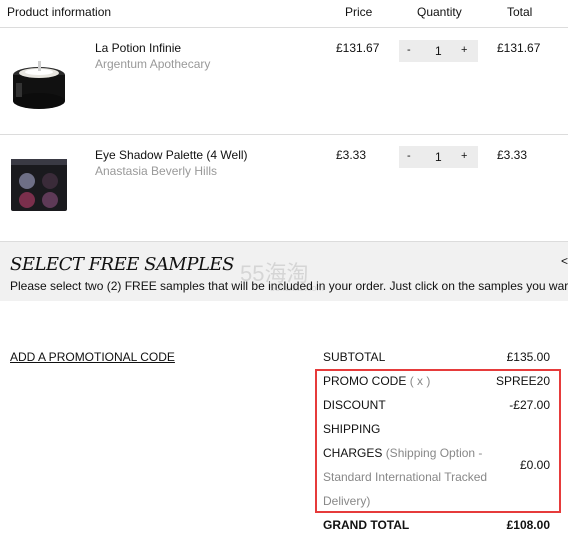  What do you see at coordinates (39, 186) in the screenshot?
I see `eyeshadow-palette-icon` at bounding box center [39, 186].